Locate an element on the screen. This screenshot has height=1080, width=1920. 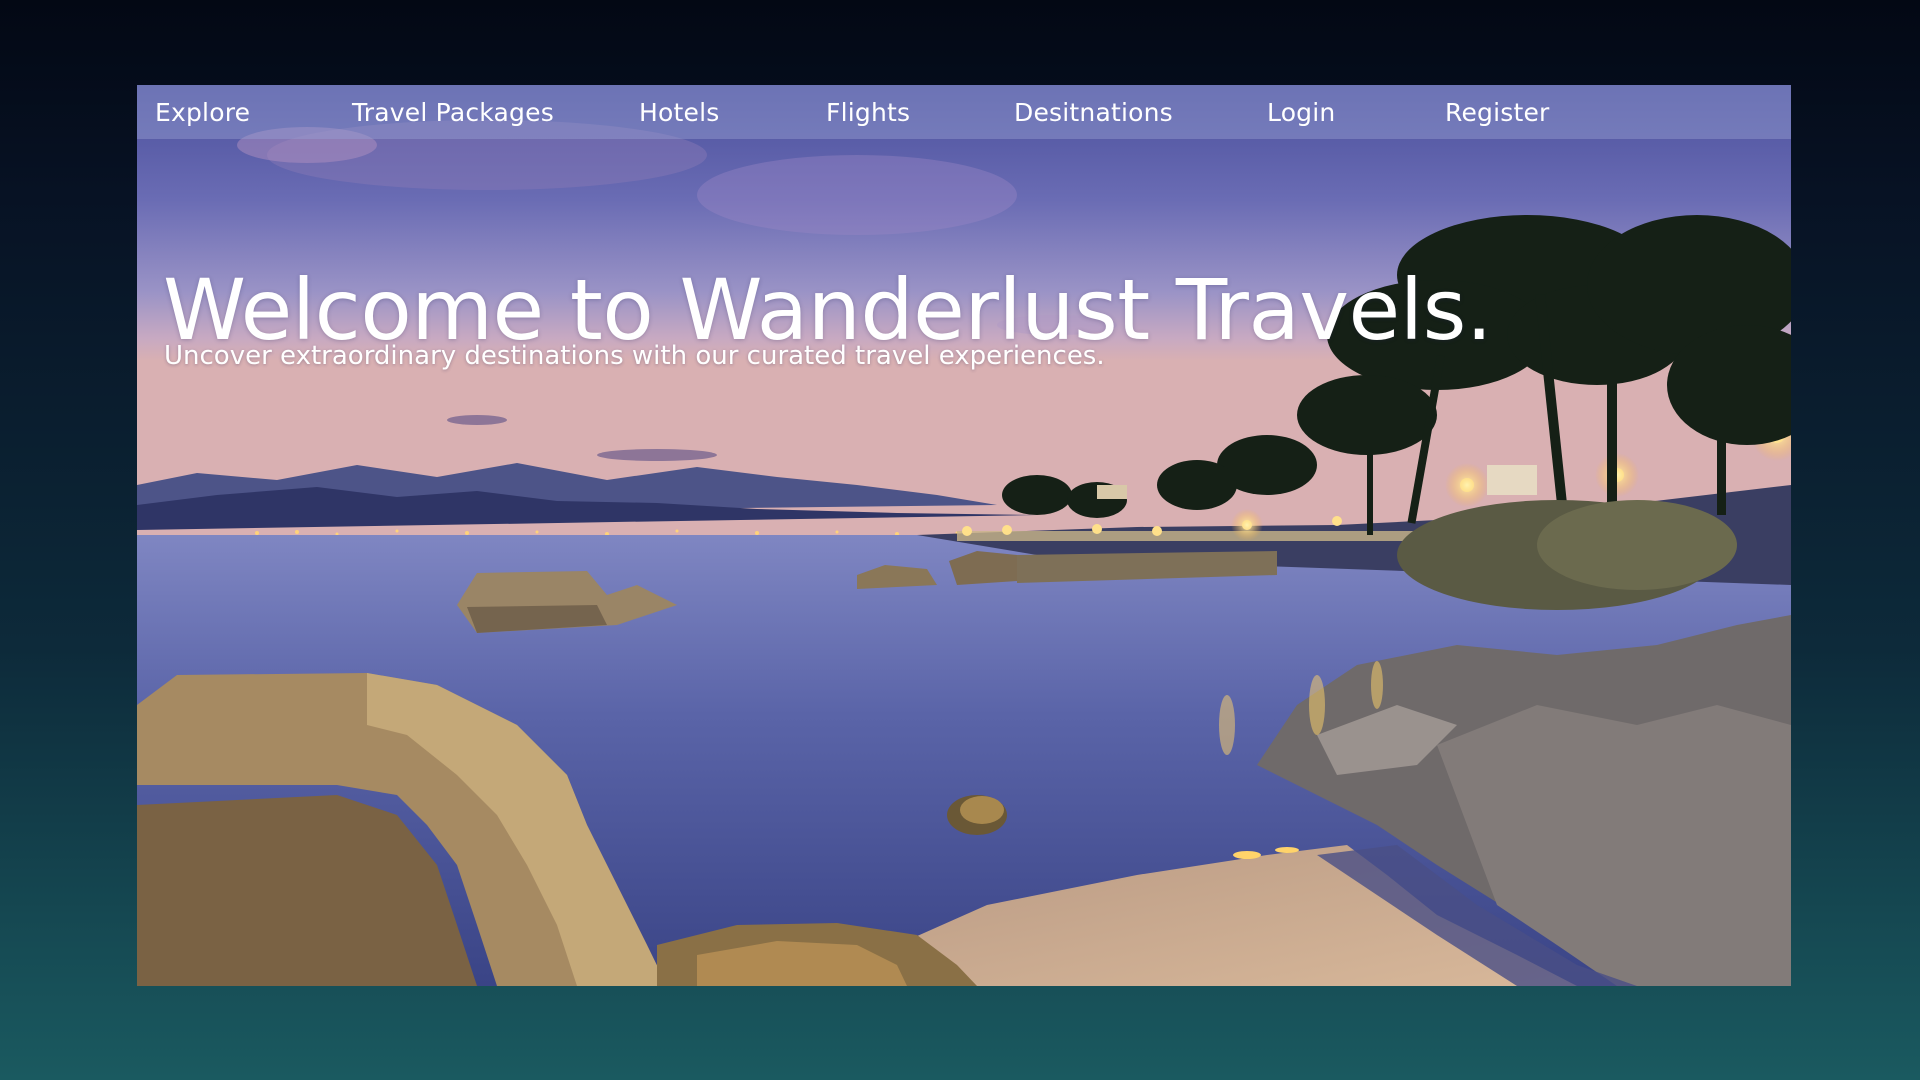
nav-destinations-link: Desitnations is located at coordinates (1093, 112).